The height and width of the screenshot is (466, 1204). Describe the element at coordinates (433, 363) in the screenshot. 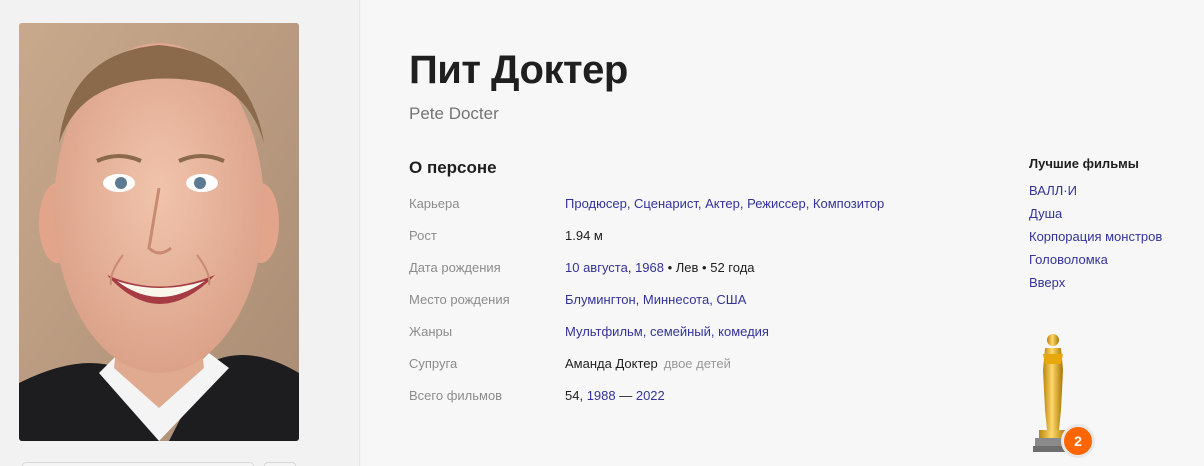

I see `row-label: Супруга` at that location.